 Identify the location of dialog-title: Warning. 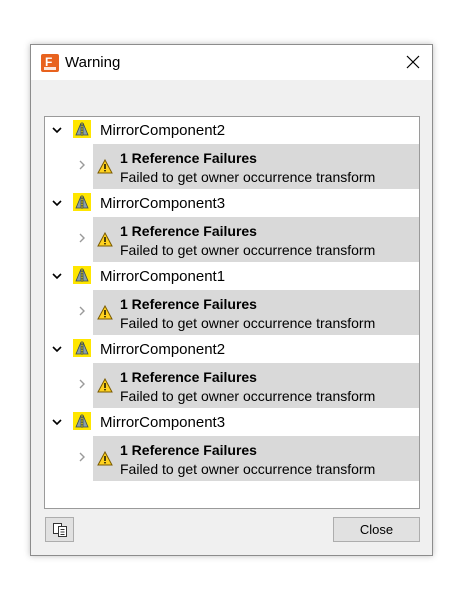
(93, 62).